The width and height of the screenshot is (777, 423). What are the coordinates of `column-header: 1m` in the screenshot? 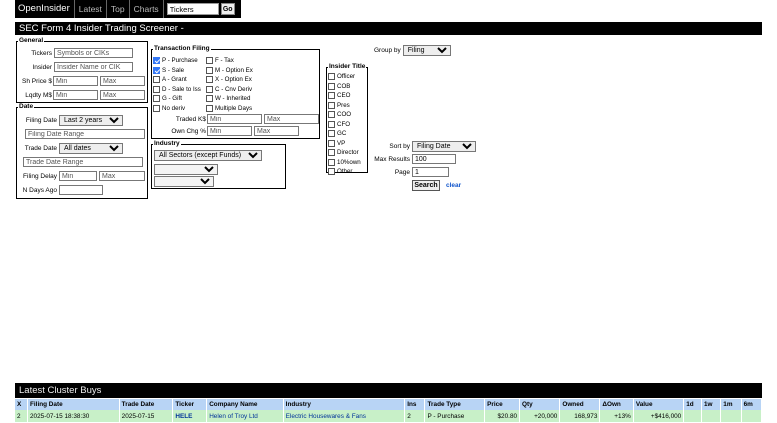 It's located at (731, 404).